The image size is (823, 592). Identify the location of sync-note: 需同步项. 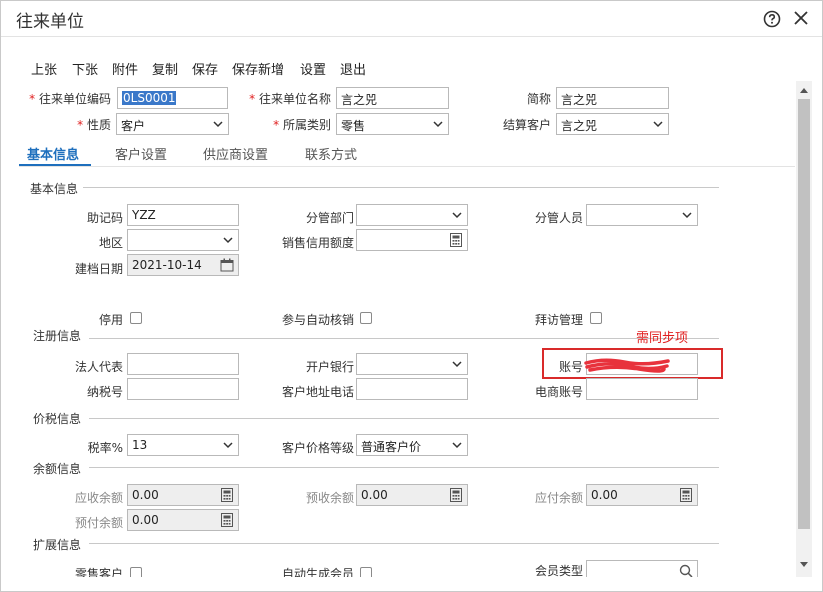
(662, 338).